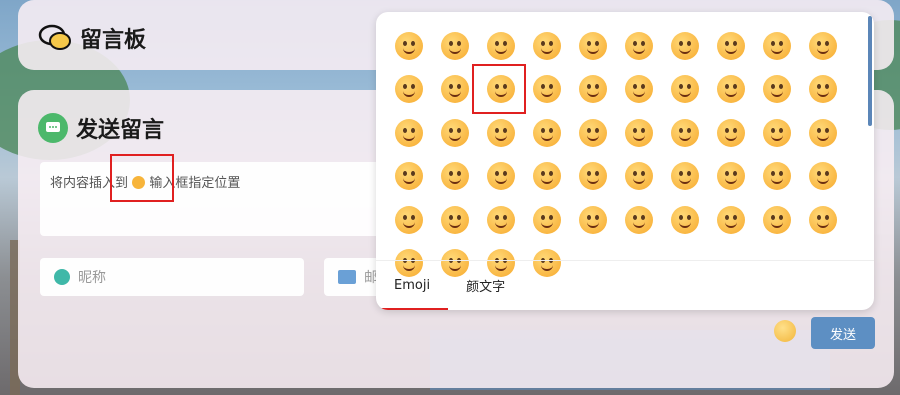 The height and width of the screenshot is (395, 900). What do you see at coordinates (870, 71) in the screenshot?
I see `emoji-scrollbar` at bounding box center [870, 71].